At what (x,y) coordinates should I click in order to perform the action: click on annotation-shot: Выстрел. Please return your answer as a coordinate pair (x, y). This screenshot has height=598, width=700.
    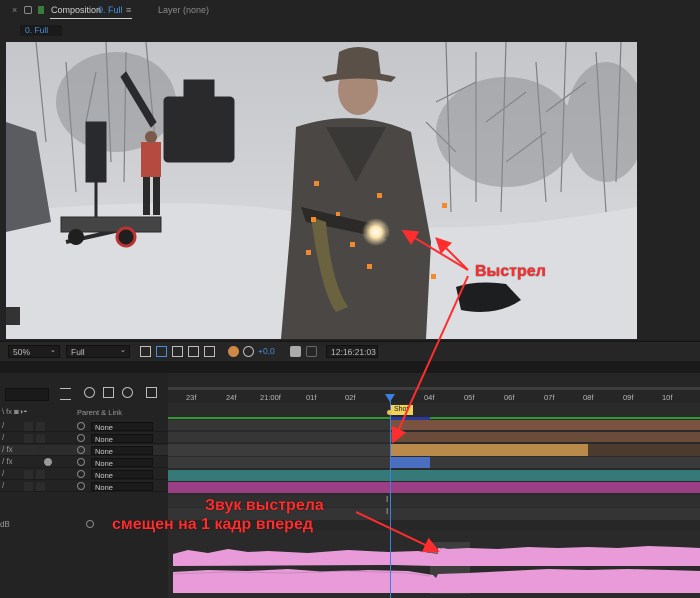
    Looking at the image, I should click on (510, 271).